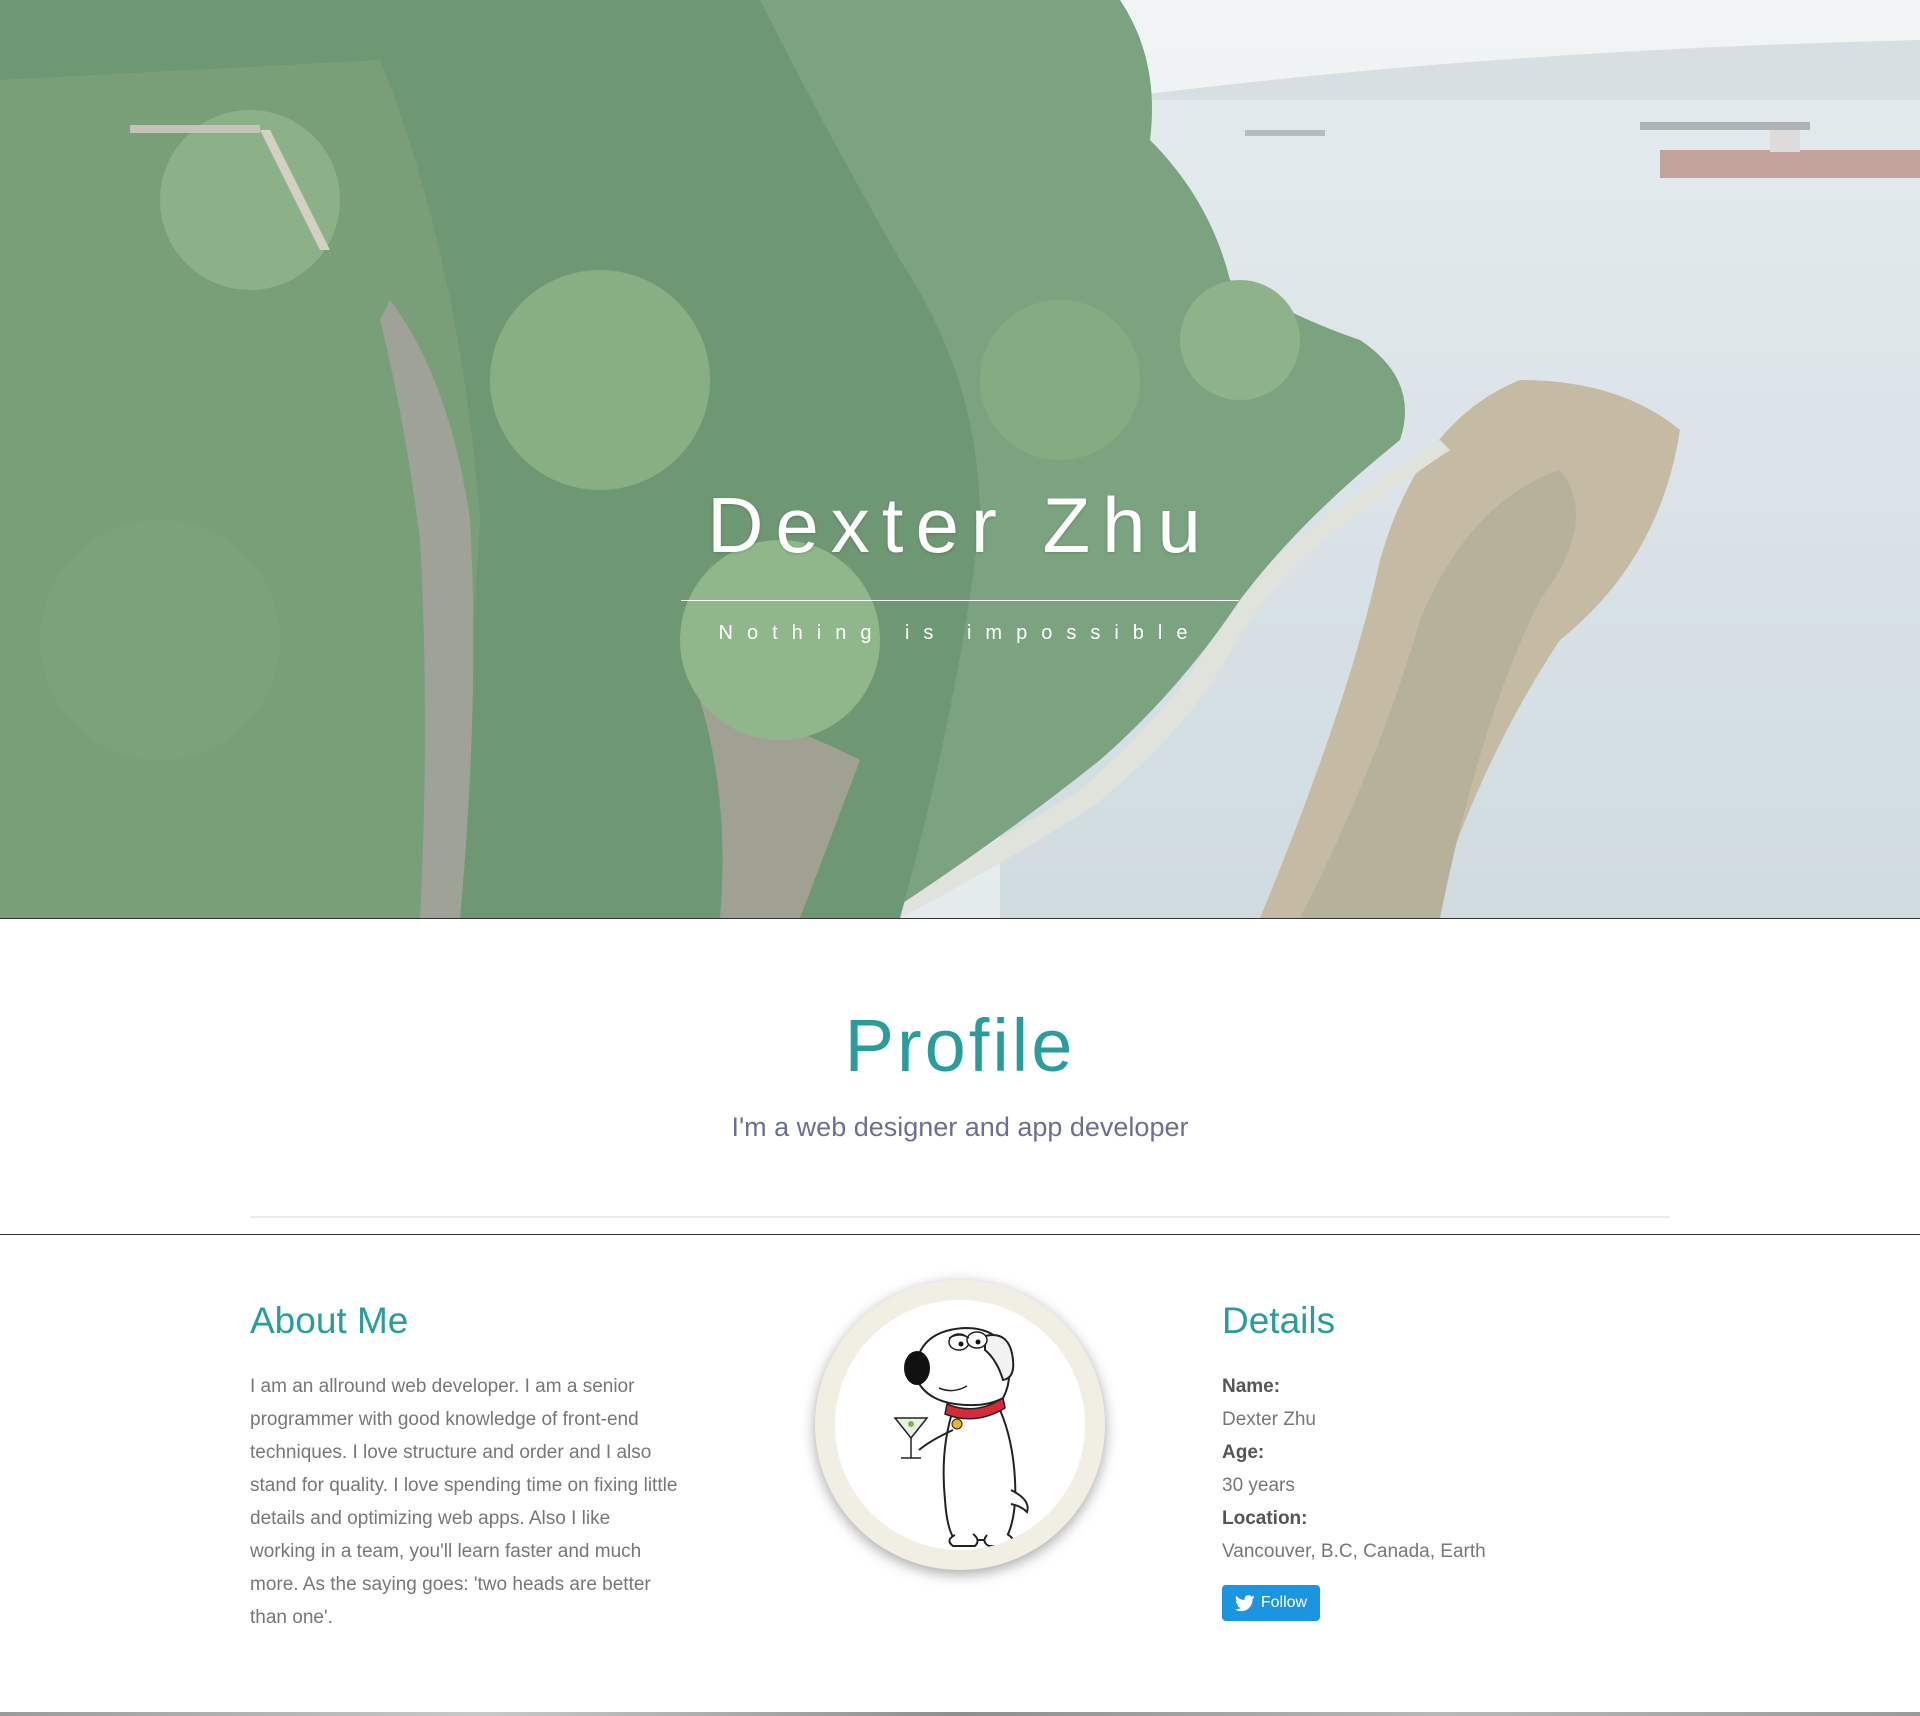 This screenshot has width=1920, height=1716. I want to click on avatar-image, so click(960, 1425).